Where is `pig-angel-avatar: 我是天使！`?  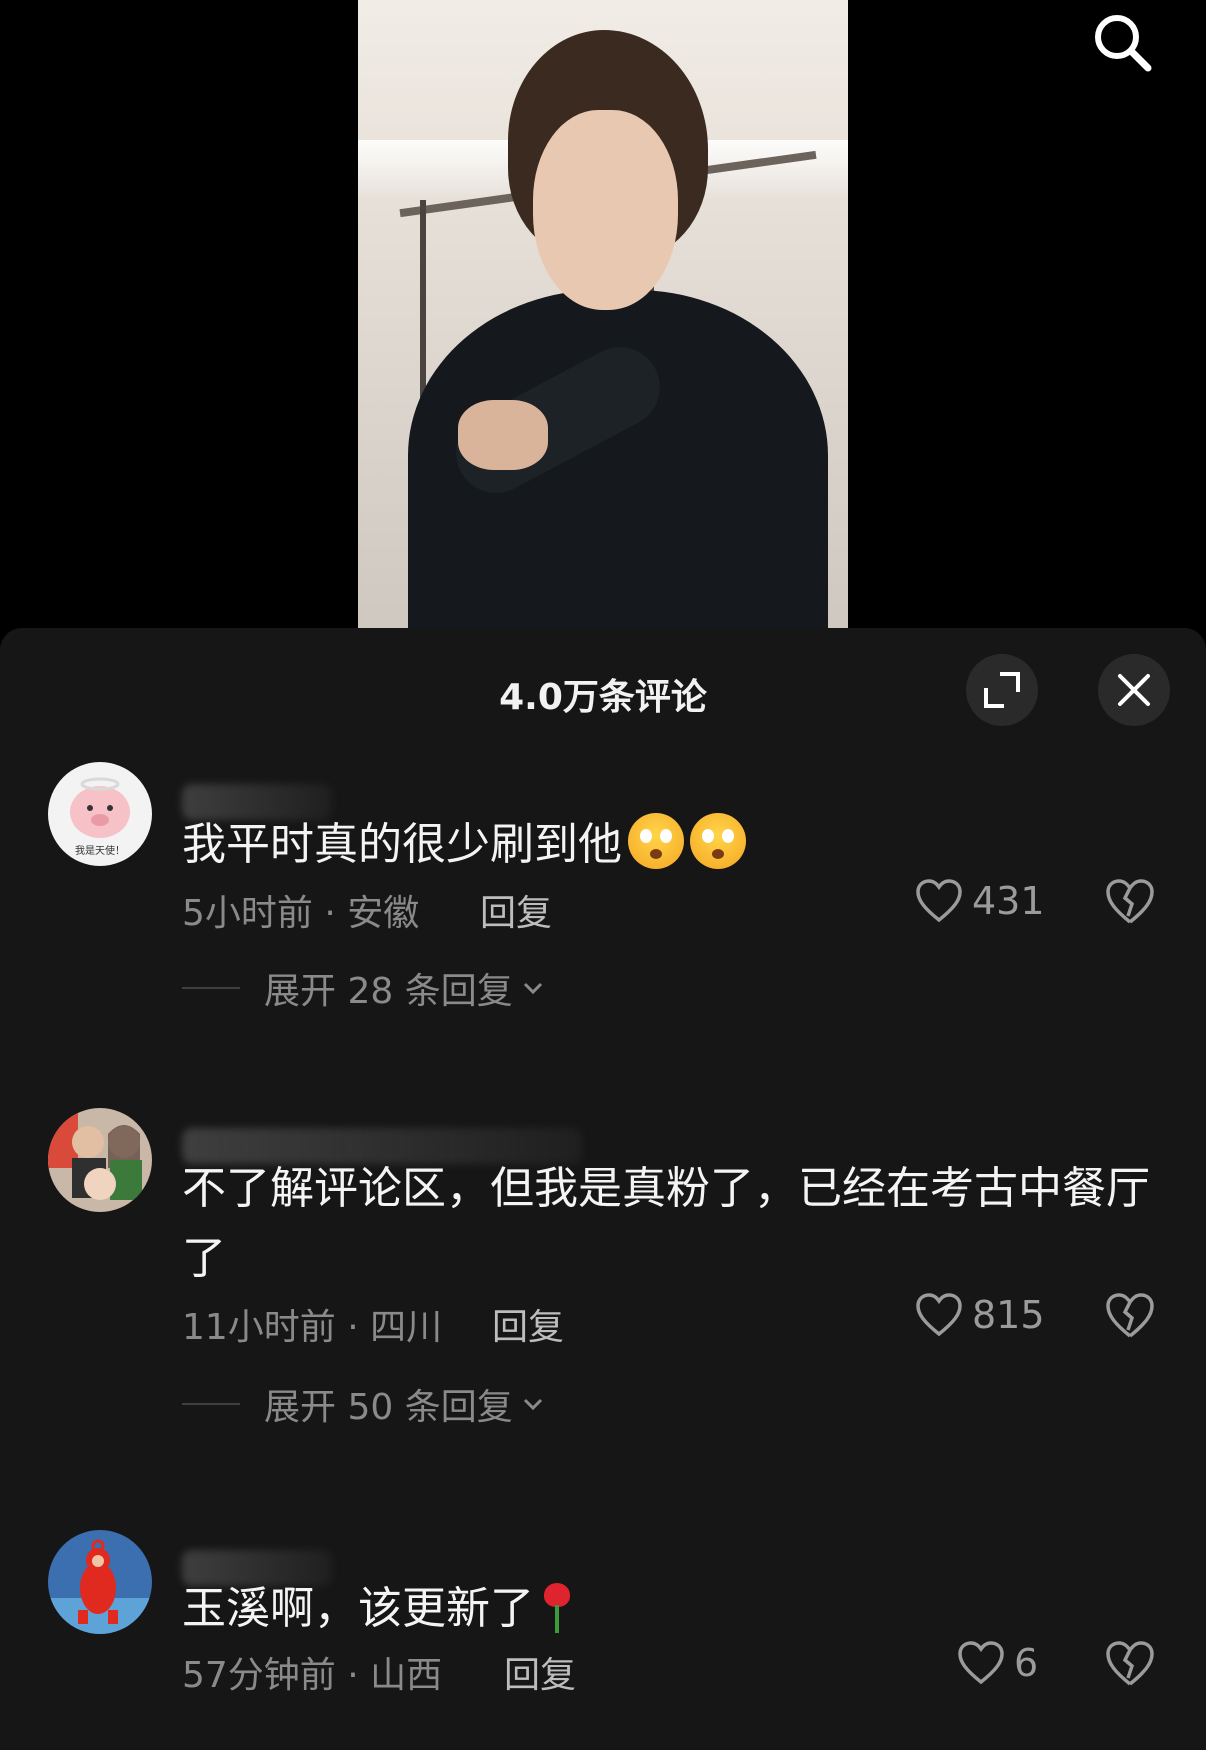
pig-angel-avatar: 我是天使！ is located at coordinates (100, 814).